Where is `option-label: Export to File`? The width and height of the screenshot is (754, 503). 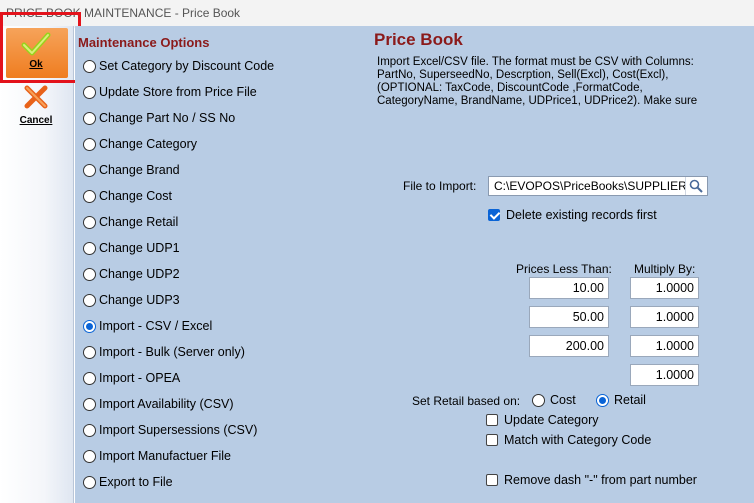 option-label: Export to File is located at coordinates (136, 482).